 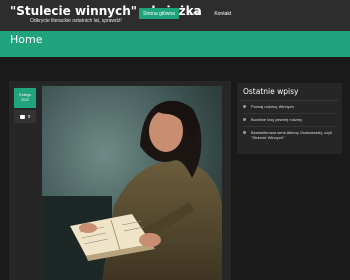 What do you see at coordinates (29, 116) in the screenshot?
I see `comment-count: 0` at bounding box center [29, 116].